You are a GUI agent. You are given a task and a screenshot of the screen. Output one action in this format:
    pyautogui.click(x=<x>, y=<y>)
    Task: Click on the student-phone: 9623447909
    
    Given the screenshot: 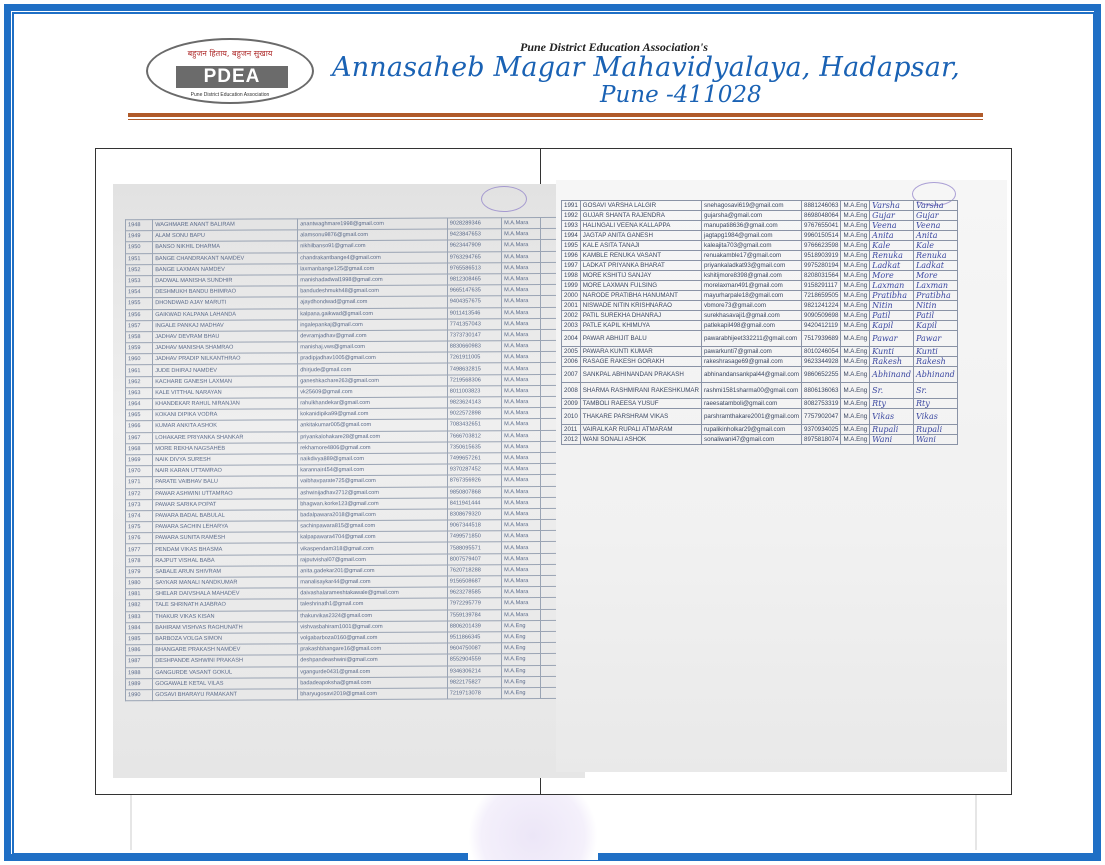 What is the action you would take?
    pyautogui.click(x=474, y=246)
    